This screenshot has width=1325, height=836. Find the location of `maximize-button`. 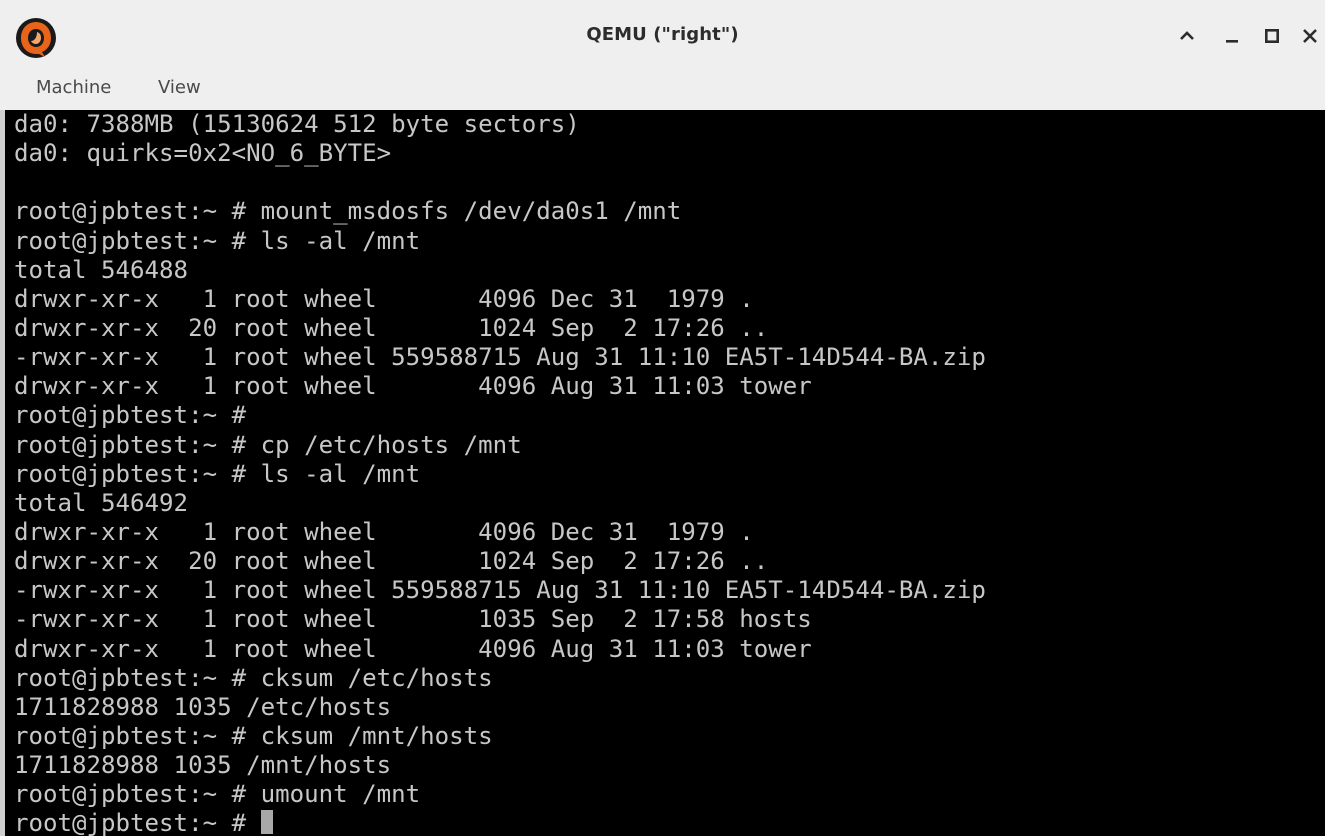

maximize-button is located at coordinates (1272, 36).